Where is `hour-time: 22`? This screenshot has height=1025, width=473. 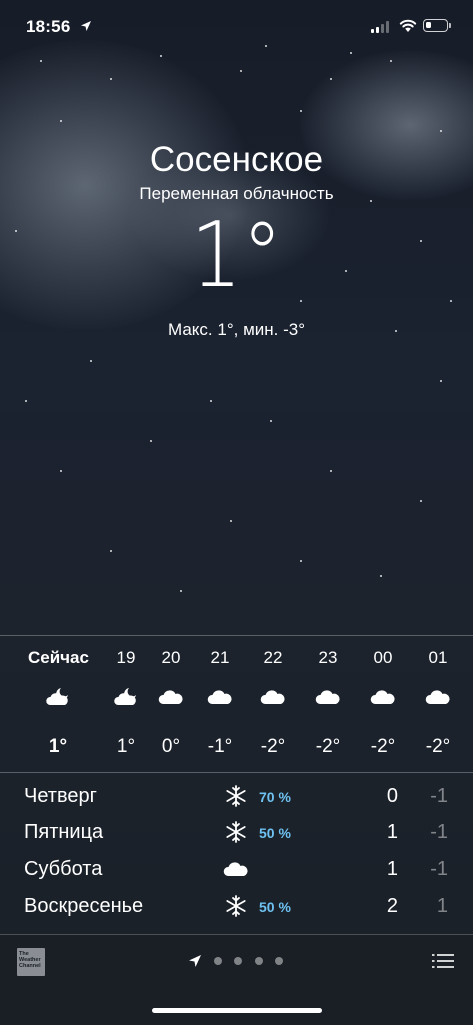 hour-time: 22 is located at coordinates (273, 657).